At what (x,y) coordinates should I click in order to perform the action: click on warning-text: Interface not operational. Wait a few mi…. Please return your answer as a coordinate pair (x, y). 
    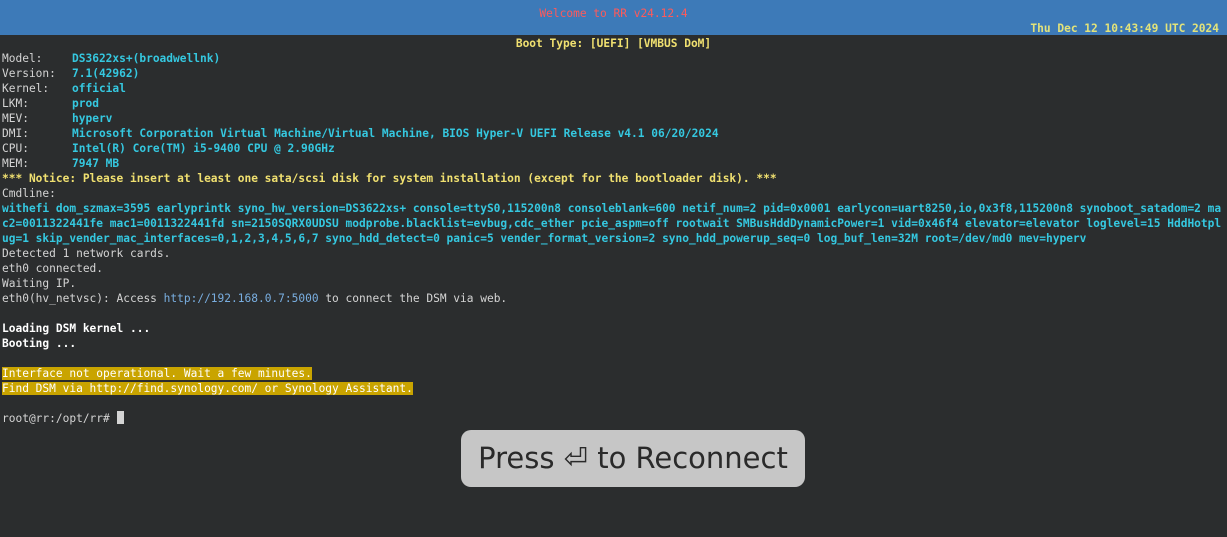
    Looking at the image, I should click on (157, 373).